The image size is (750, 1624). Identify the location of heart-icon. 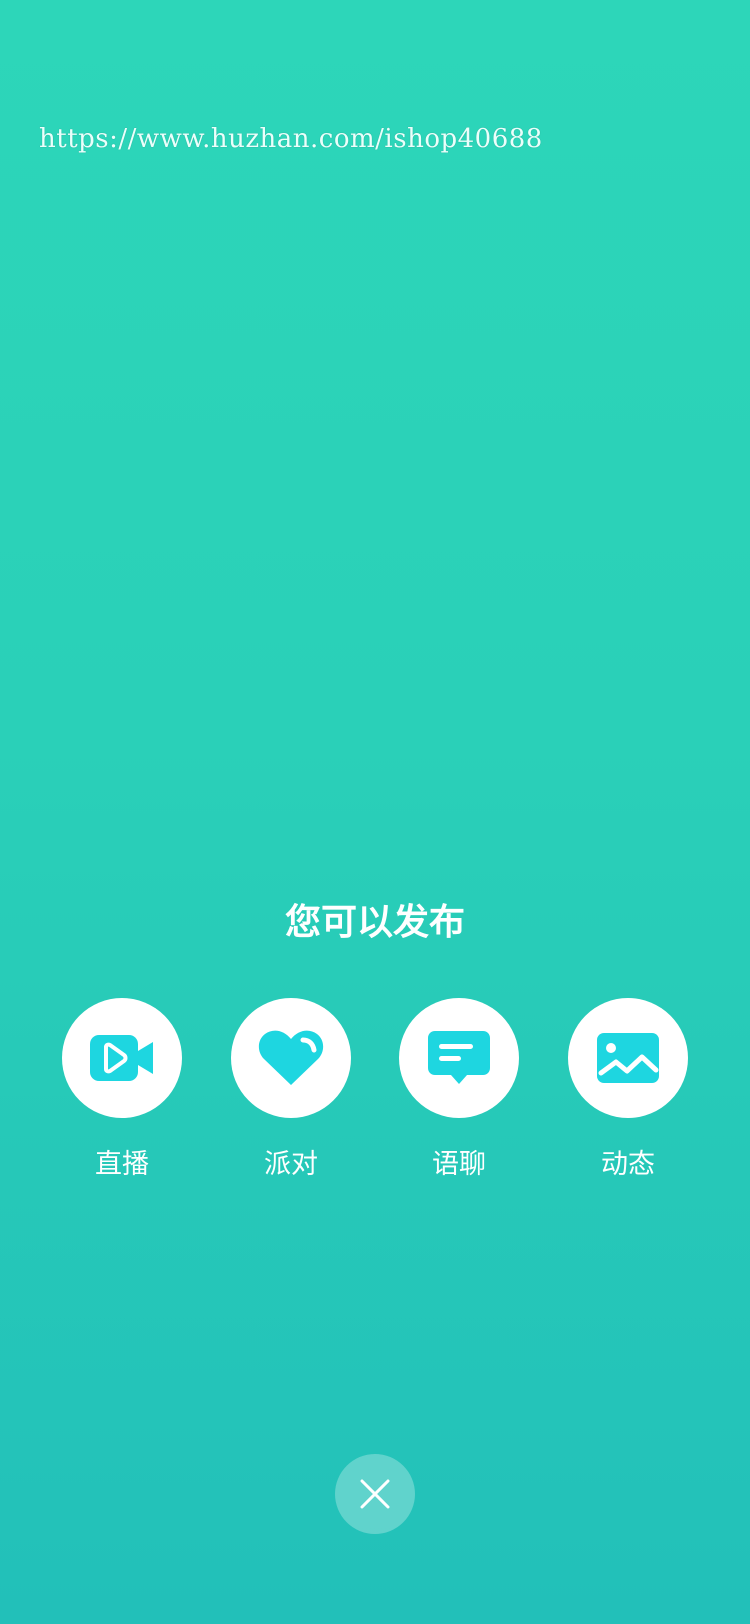
(291, 1057).